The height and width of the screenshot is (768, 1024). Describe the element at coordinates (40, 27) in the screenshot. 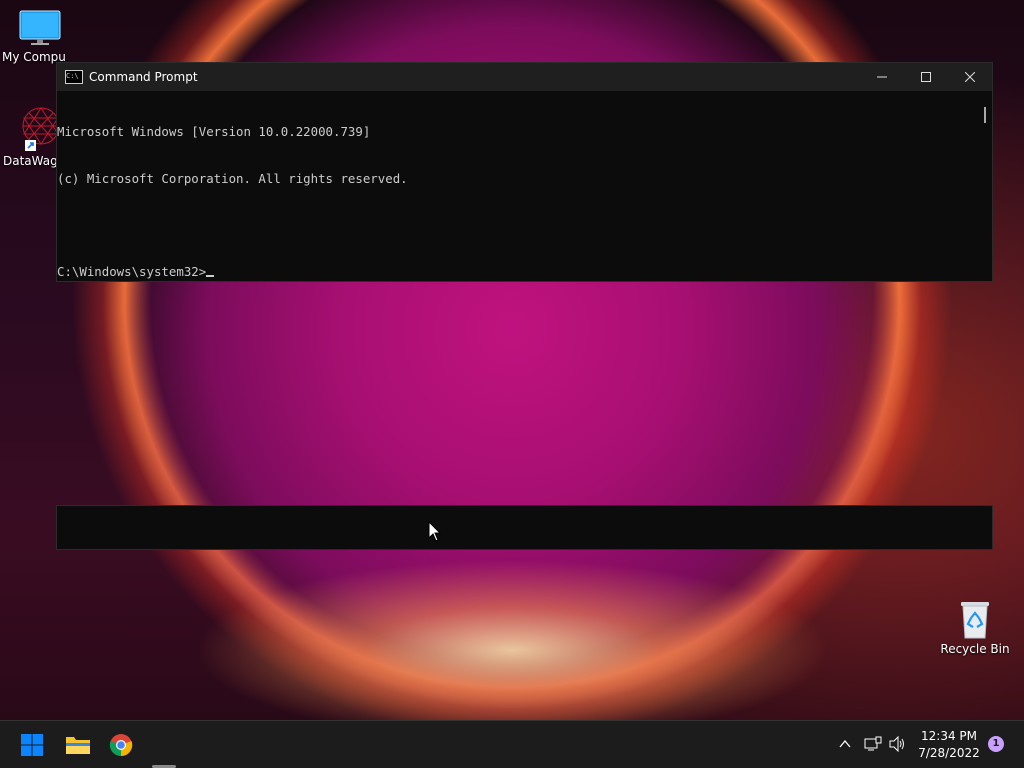

I see `monitor-icon` at that location.